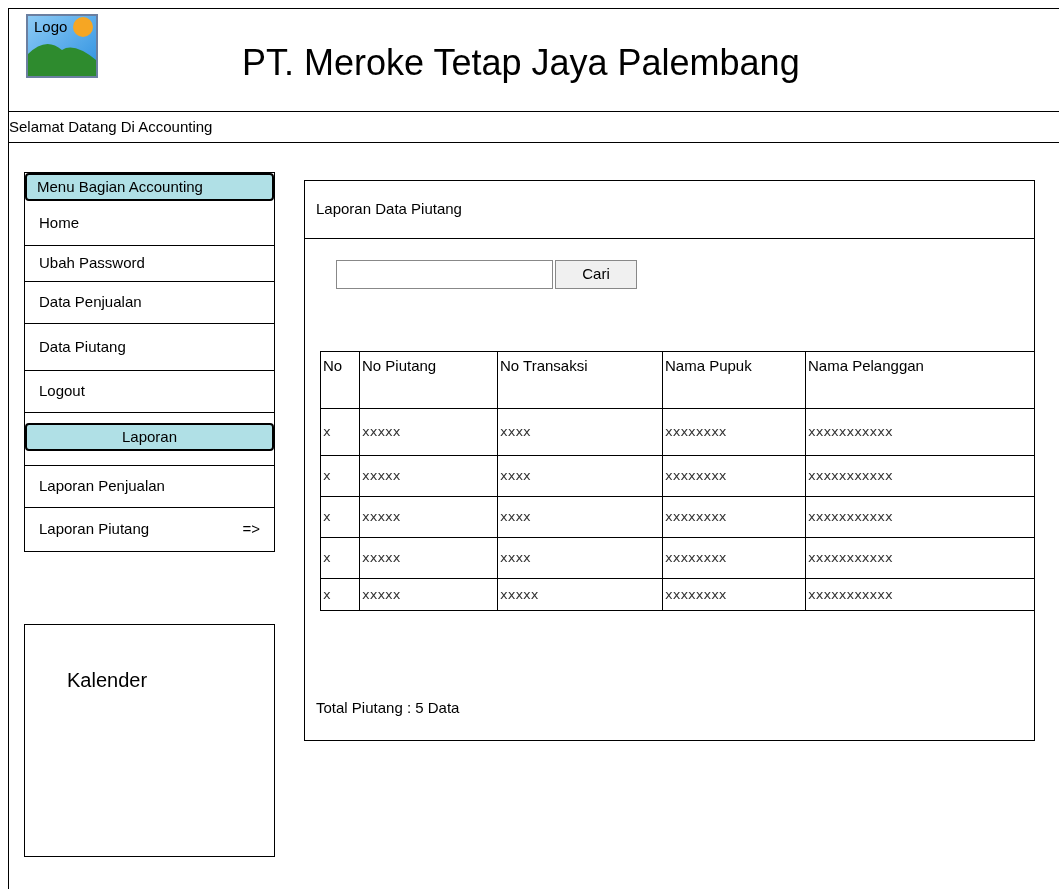  What do you see at coordinates (51, 27) in the screenshot?
I see `logo-label: Logo` at bounding box center [51, 27].